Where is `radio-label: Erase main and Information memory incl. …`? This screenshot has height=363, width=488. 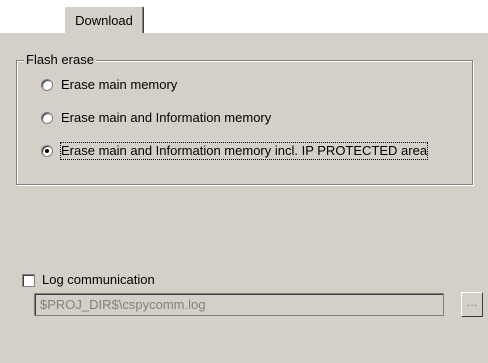
radio-label: Erase main and Information memory incl. … is located at coordinates (244, 151).